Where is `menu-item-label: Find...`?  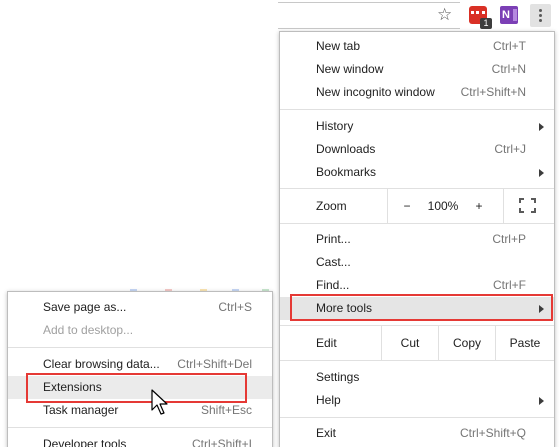 menu-item-label: Find... is located at coordinates (333, 285).